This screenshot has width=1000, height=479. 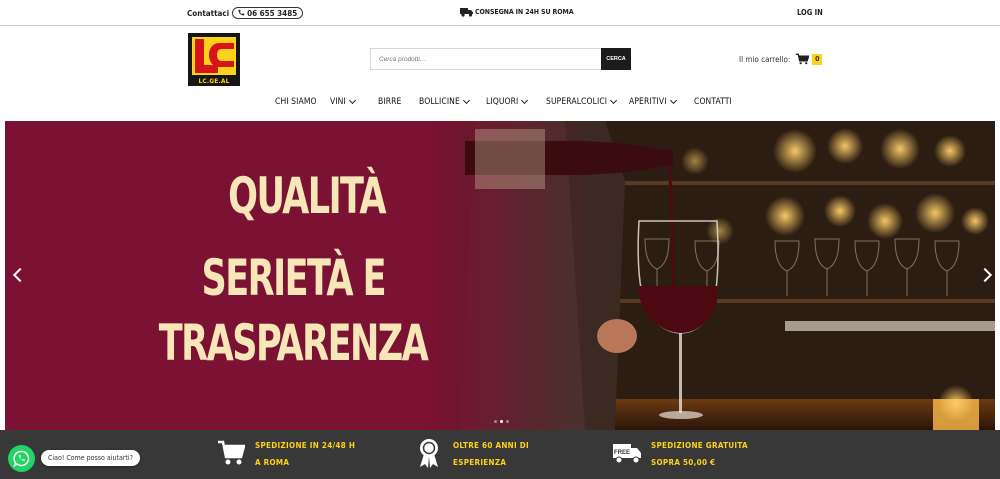 I want to click on phone-icon, so click(x=241, y=12).